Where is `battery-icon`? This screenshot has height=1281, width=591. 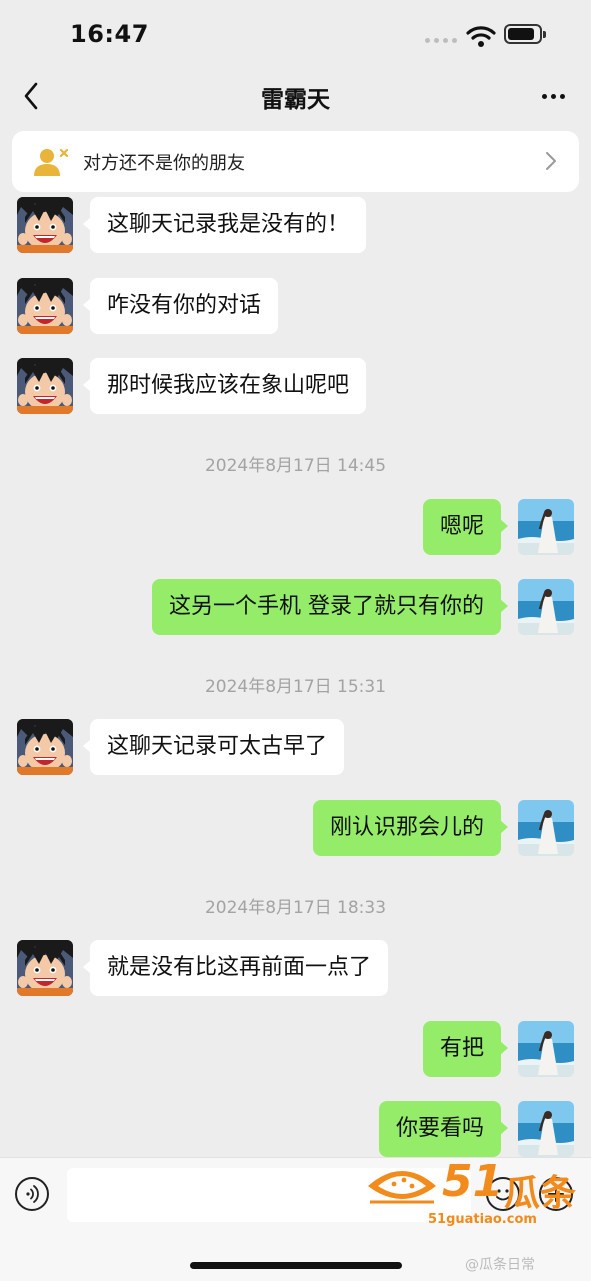 battery-icon is located at coordinates (525, 34).